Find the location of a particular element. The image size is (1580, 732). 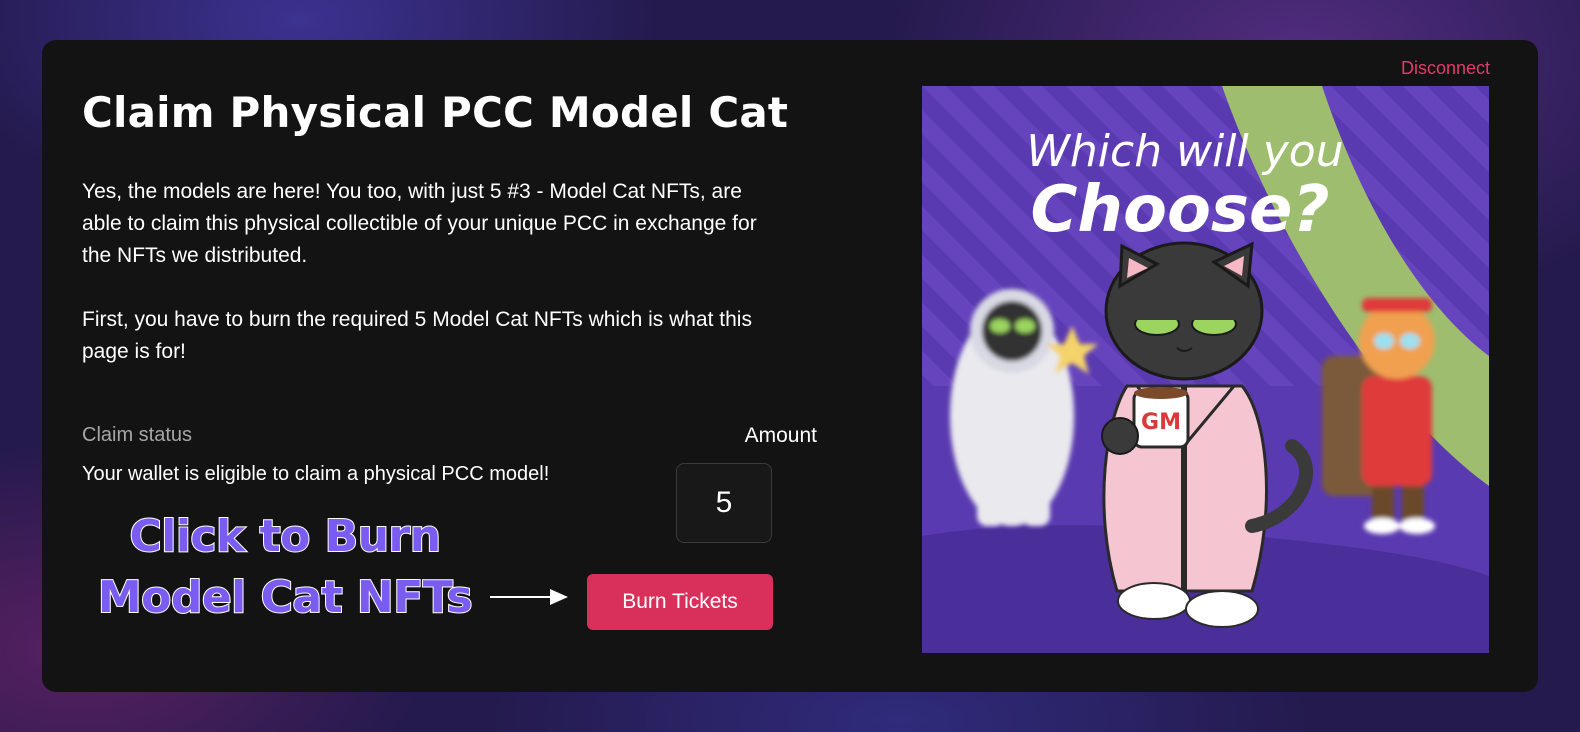

artwork-heading-line-2: Choose? is located at coordinates (1179, 210).